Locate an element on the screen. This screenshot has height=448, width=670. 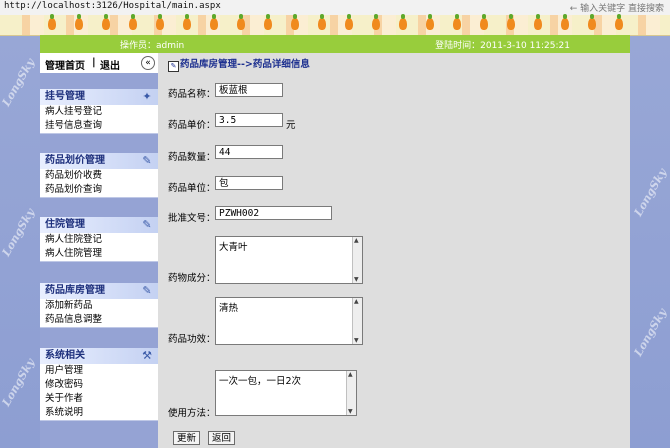
drug-unit-input: 包 is located at coordinates (249, 183).